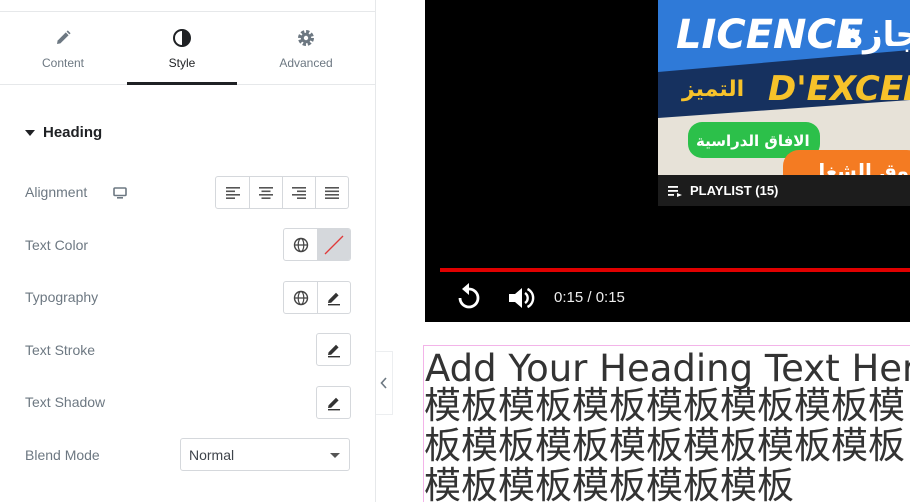 The height and width of the screenshot is (502, 910). I want to click on tab-content: Content, so click(63, 48).